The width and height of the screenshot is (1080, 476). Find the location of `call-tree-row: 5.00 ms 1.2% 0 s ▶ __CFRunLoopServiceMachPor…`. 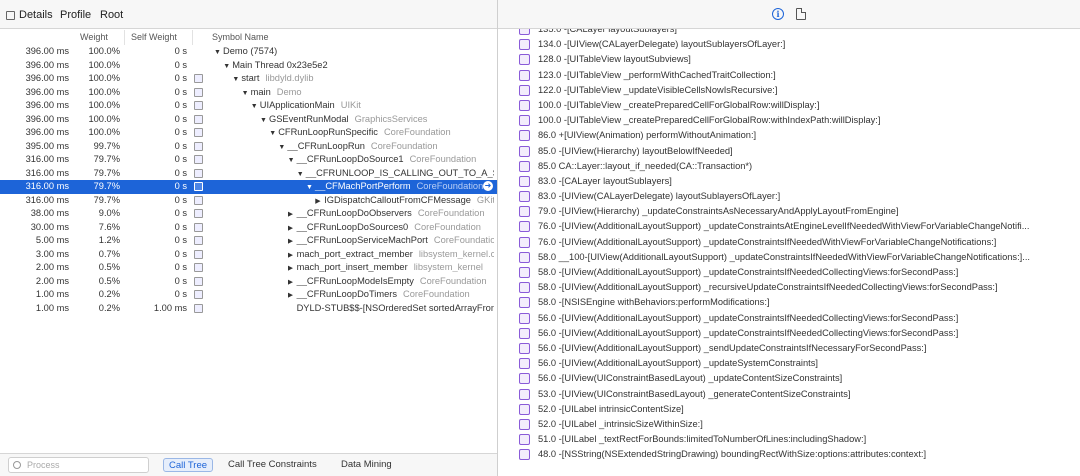

call-tree-row: 5.00 ms 1.2% 0 s ▶ __CFRunLoopServiceMachPor… is located at coordinates (248, 241).